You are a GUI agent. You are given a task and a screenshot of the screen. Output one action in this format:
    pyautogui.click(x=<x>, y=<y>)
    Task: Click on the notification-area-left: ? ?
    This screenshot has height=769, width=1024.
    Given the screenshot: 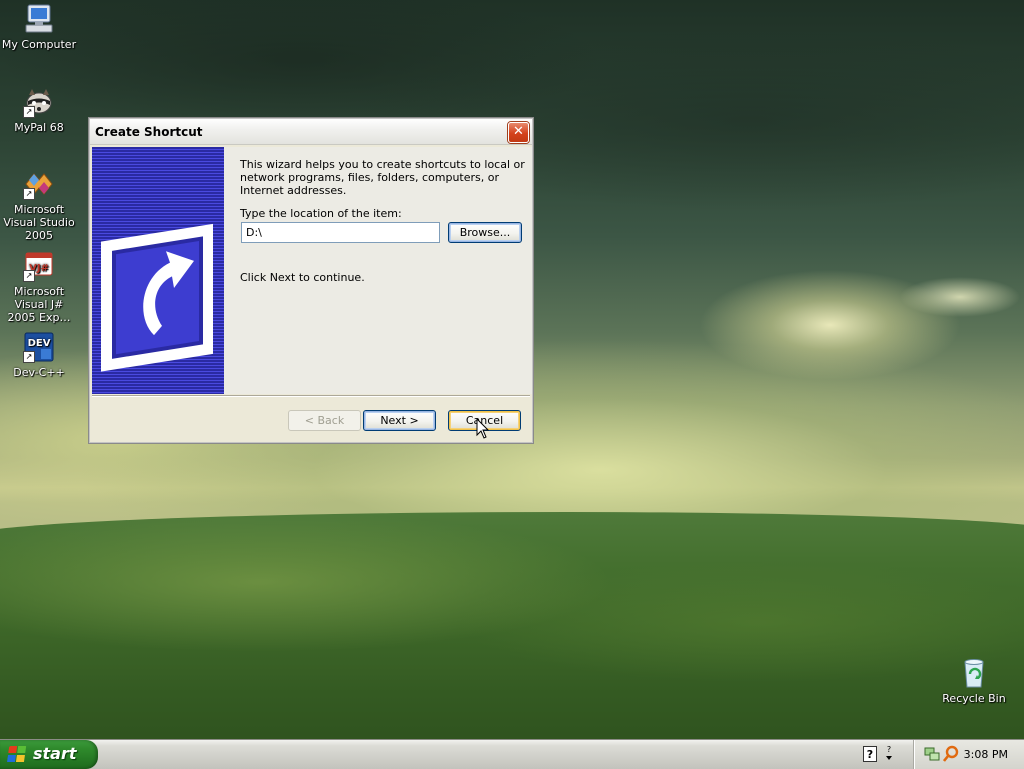 What is the action you would take?
    pyautogui.click(x=880, y=754)
    